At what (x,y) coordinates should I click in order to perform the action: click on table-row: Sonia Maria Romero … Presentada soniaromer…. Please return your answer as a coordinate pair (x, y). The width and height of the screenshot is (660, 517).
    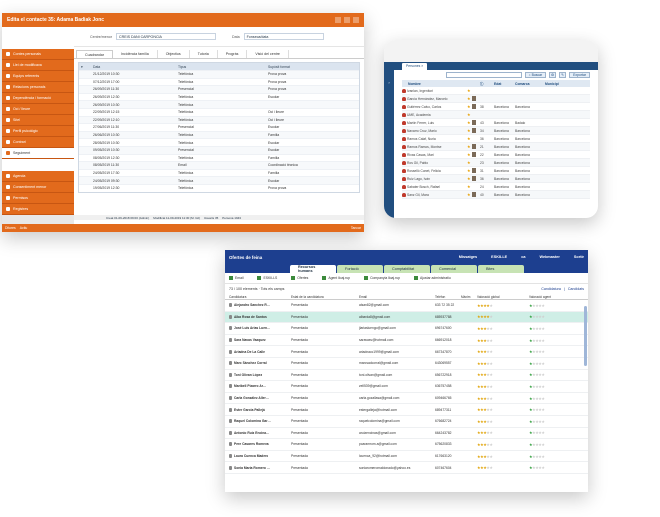
    Looking at the image, I should click on (406, 468).